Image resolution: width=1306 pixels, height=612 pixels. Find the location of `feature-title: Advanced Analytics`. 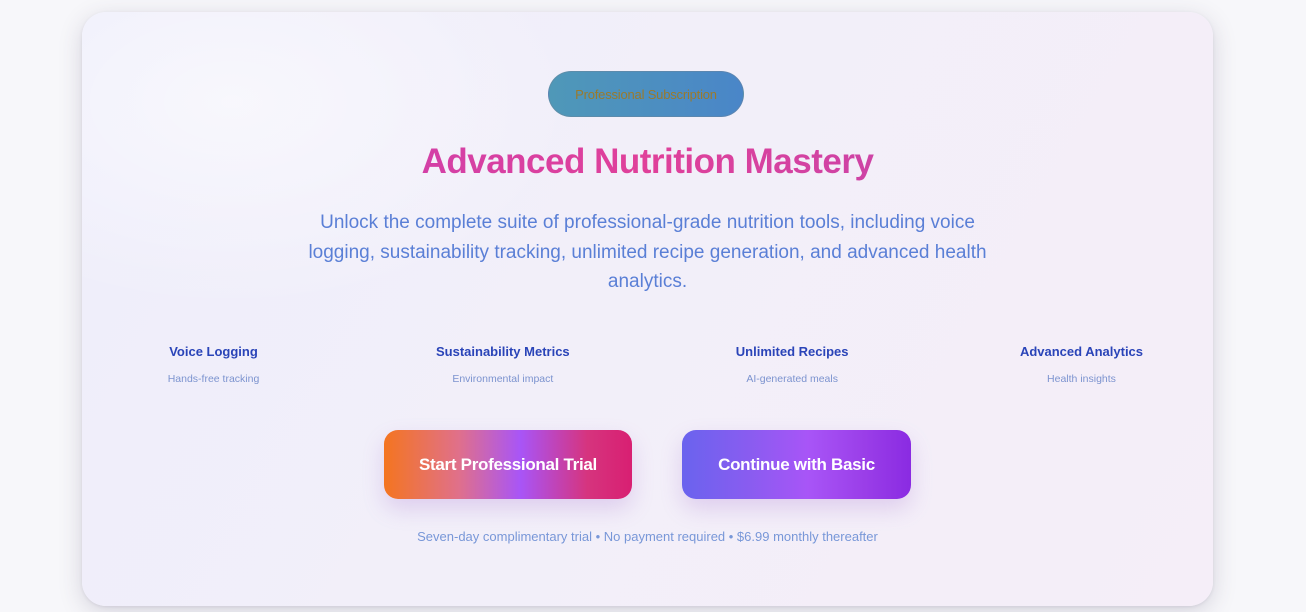

feature-title: Advanced Analytics is located at coordinates (1081, 351).